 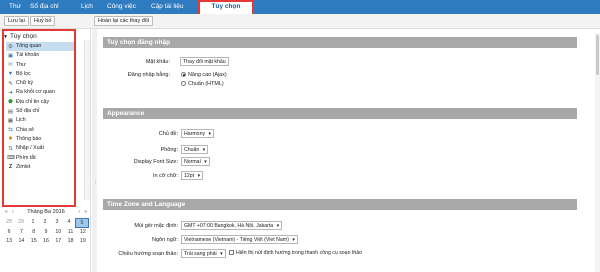 I want to click on calendar-day: 2, so click(x=45, y=223).